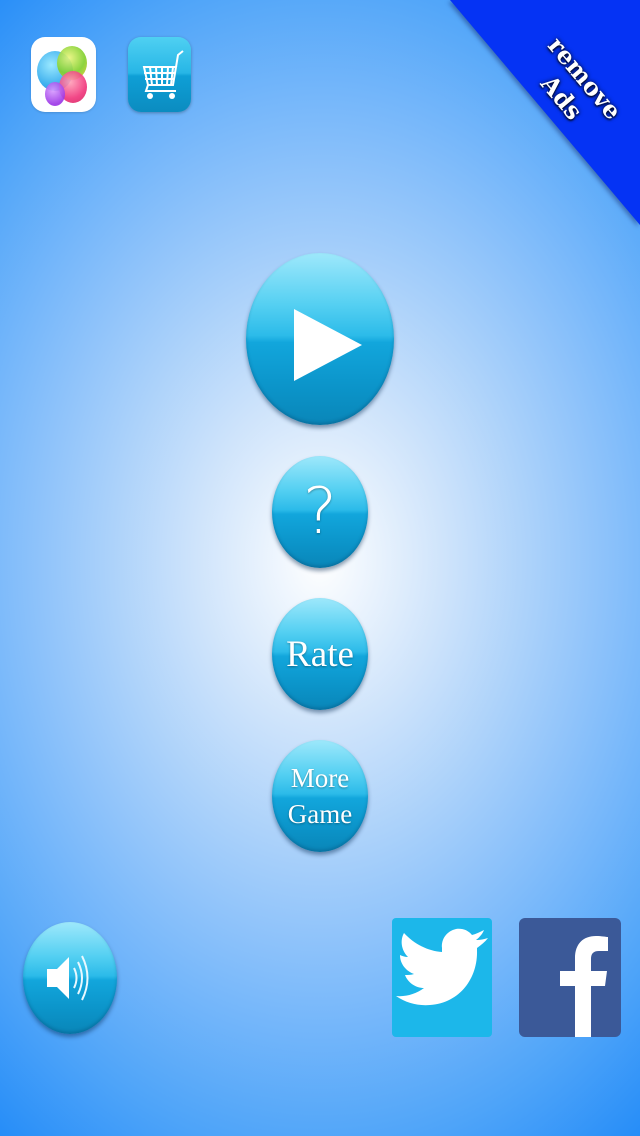 The image size is (640, 1136). What do you see at coordinates (55, 94) in the screenshot?
I see `game-center-ball-purple` at bounding box center [55, 94].